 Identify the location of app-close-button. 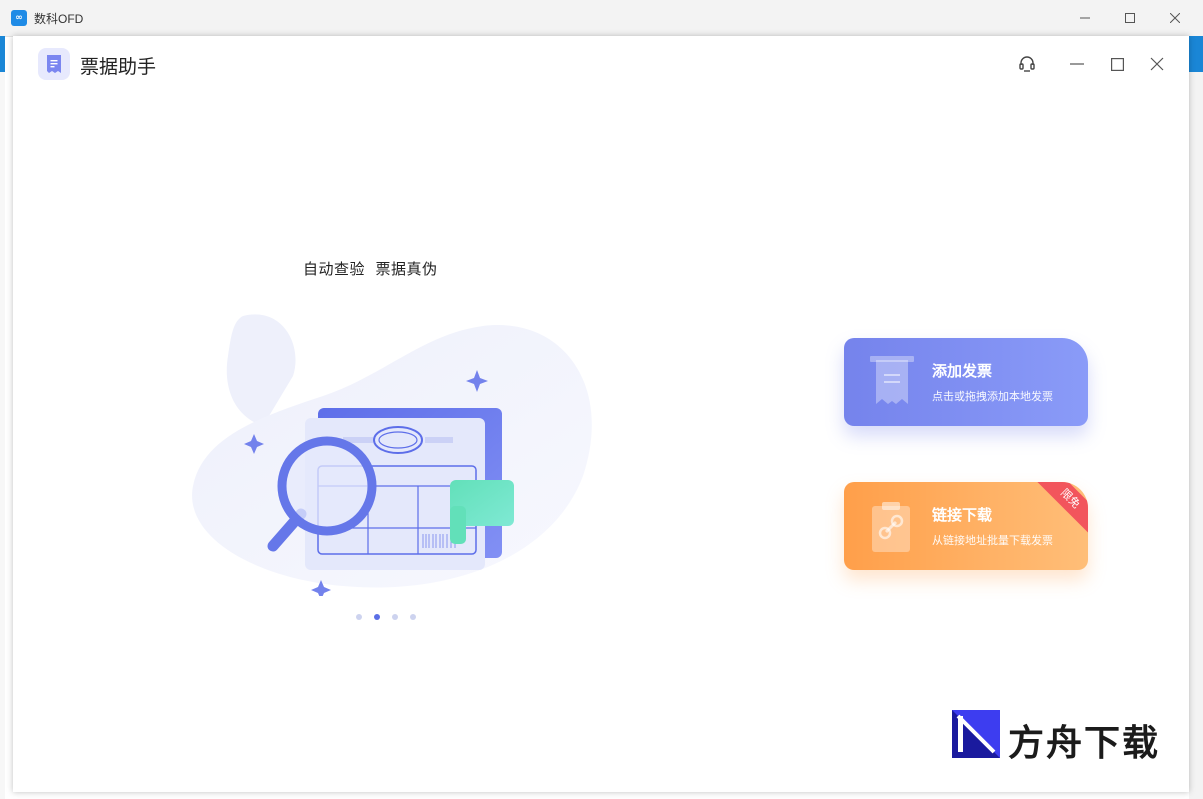
(1157, 64).